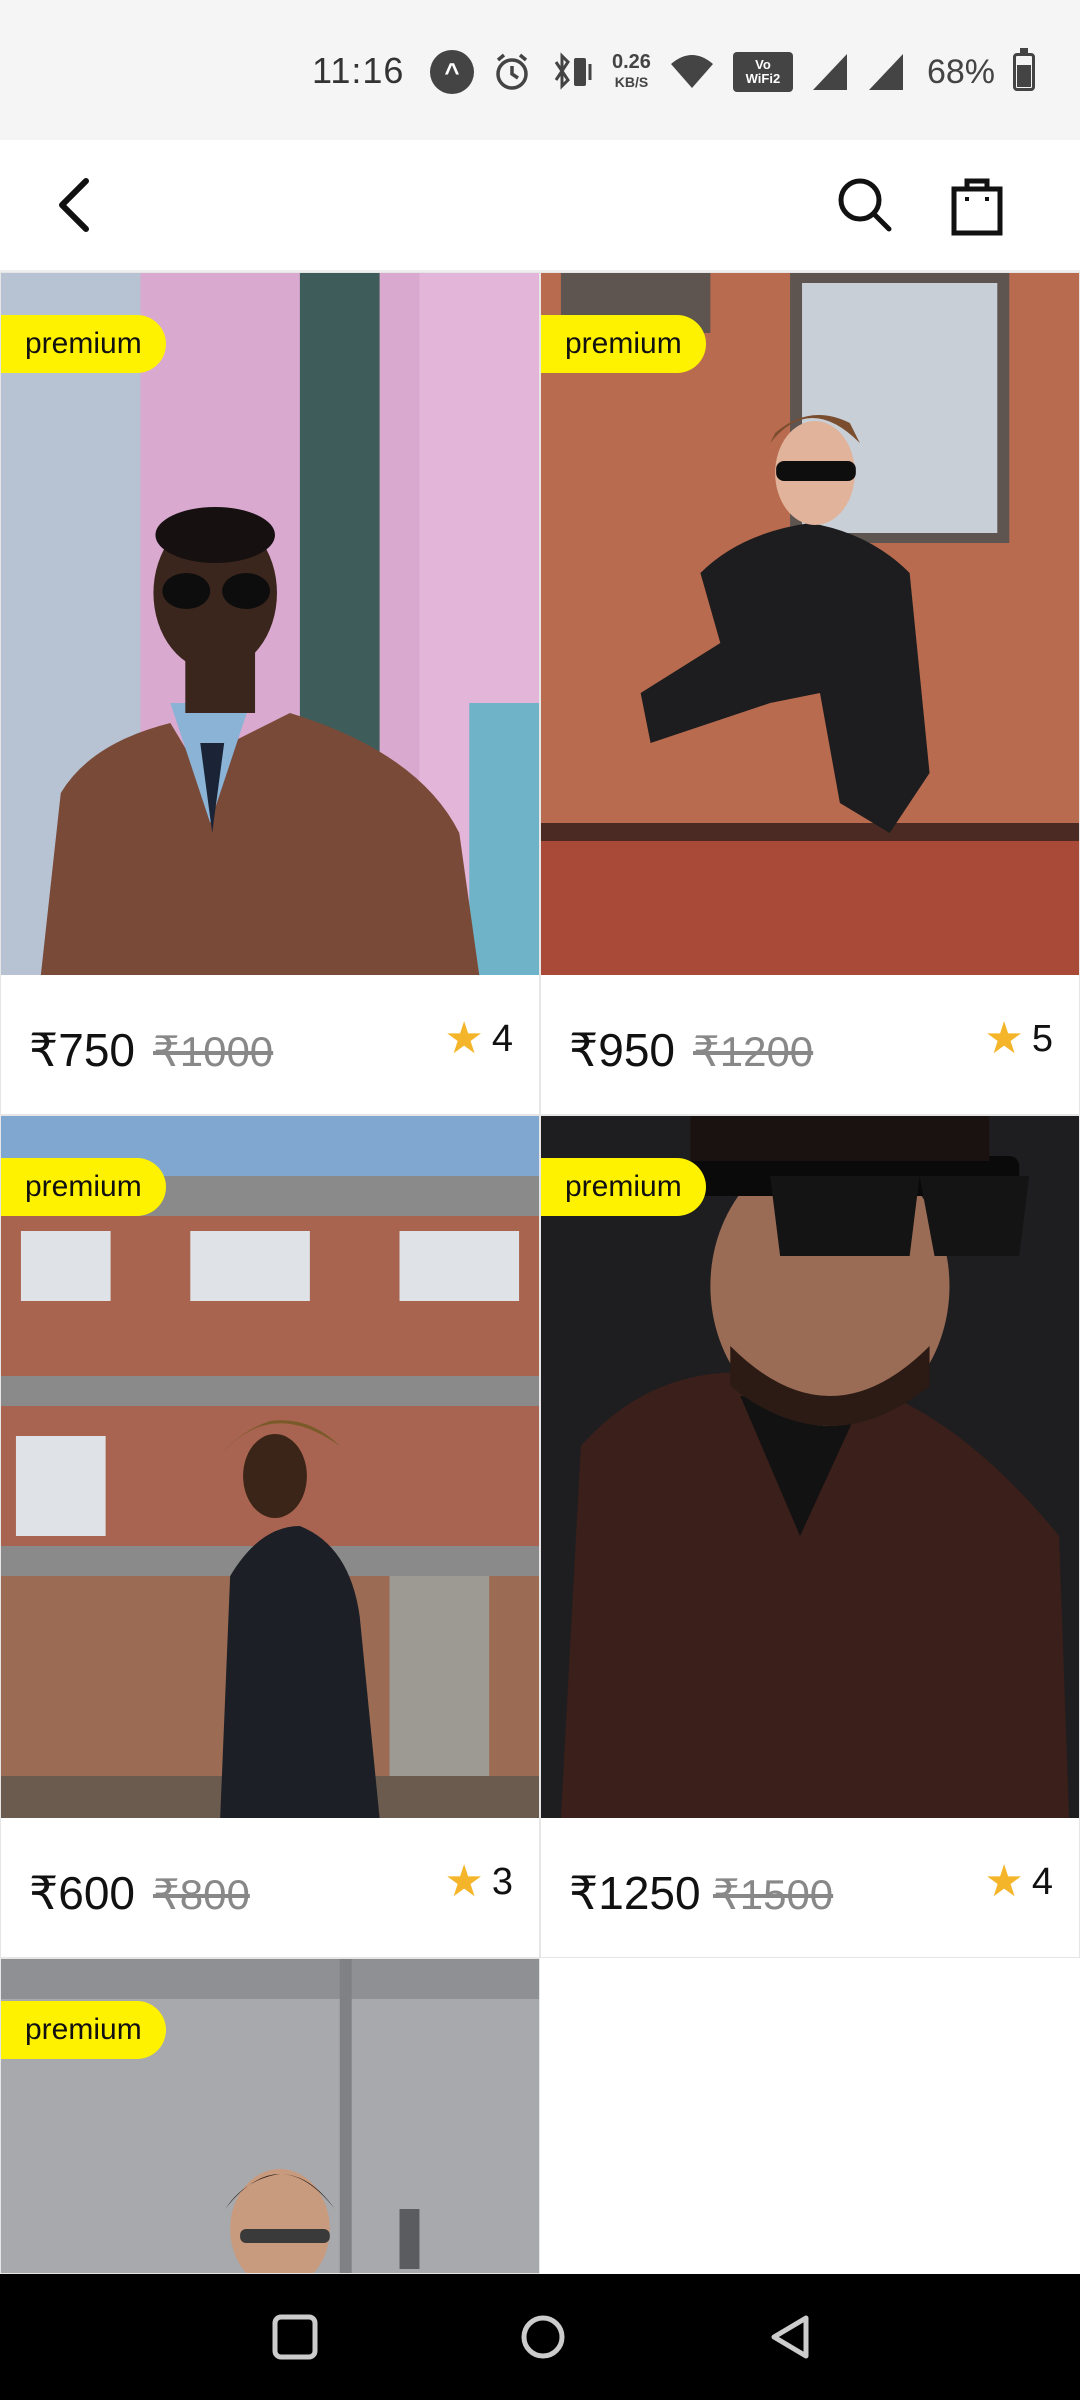  I want to click on product-card: premium, so click(270, 2116).